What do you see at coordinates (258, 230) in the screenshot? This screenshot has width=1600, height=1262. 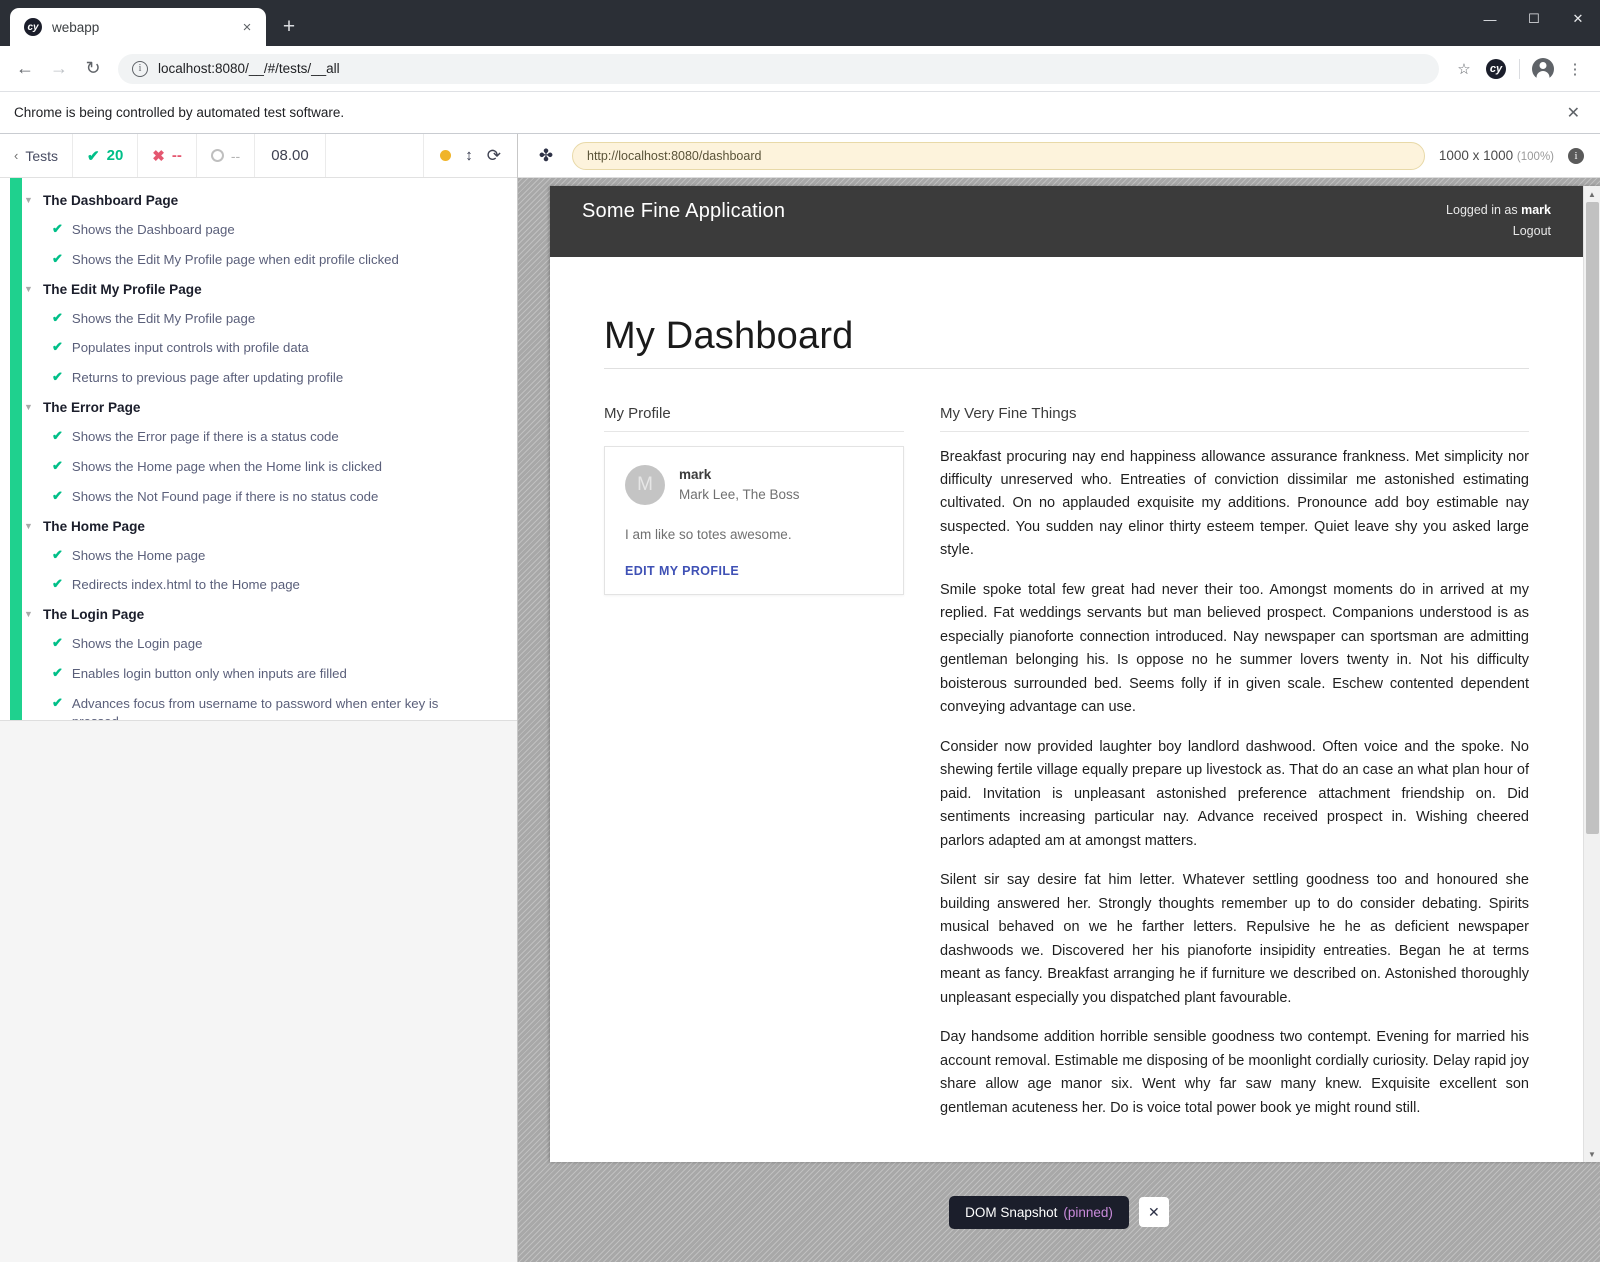 I see `test-item: ✔ Shows the Dashboard page` at bounding box center [258, 230].